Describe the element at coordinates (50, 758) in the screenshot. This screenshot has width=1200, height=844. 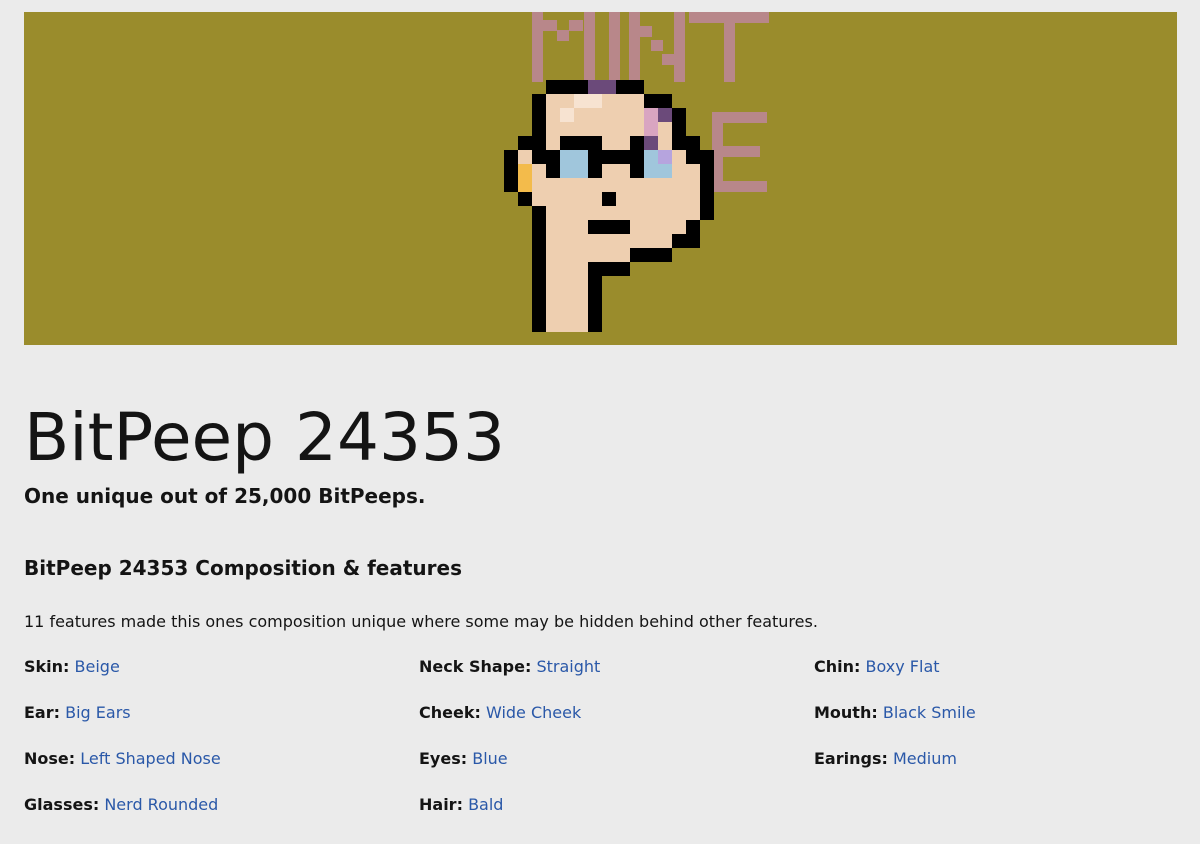
I see `feature-label: Nose:` at that location.